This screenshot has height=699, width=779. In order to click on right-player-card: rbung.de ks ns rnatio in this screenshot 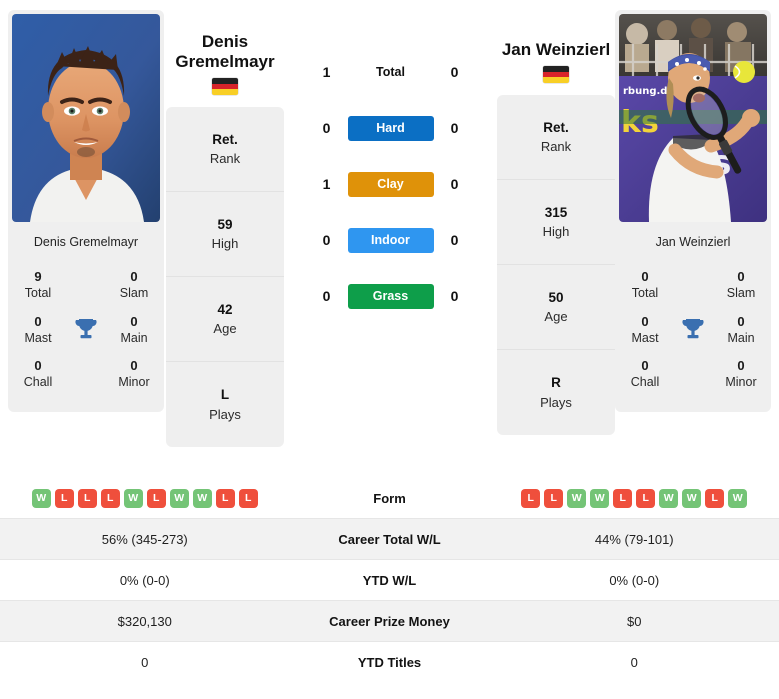, I will do `click(693, 211)`.